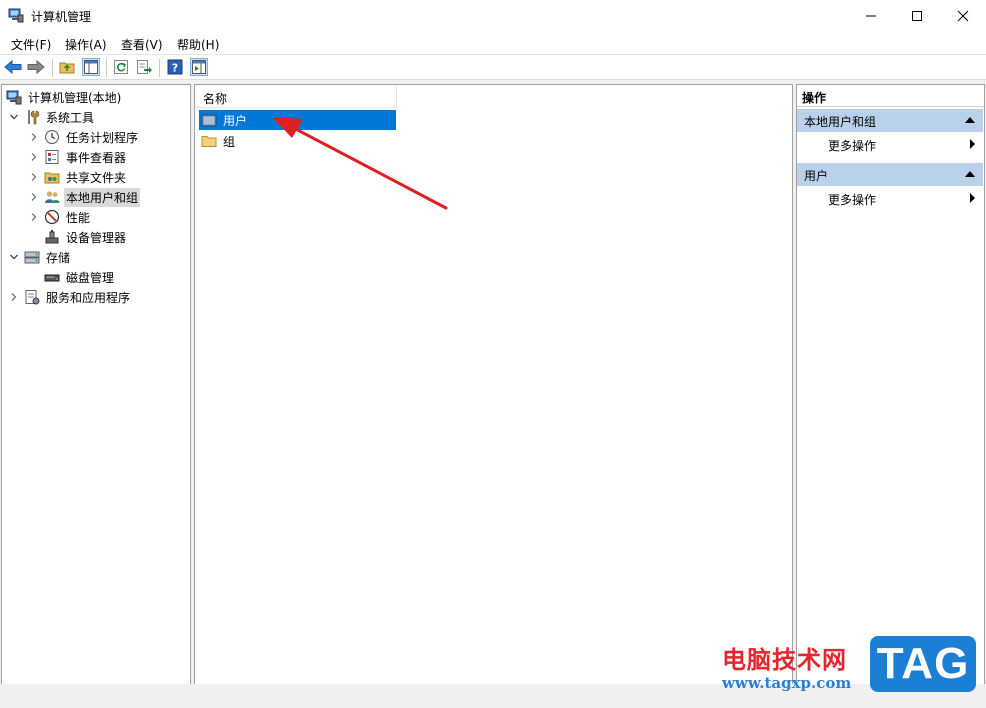 Image resolution: width=986 pixels, height=708 pixels. I want to click on watermark-text: 电脑技术网, so click(784, 660).